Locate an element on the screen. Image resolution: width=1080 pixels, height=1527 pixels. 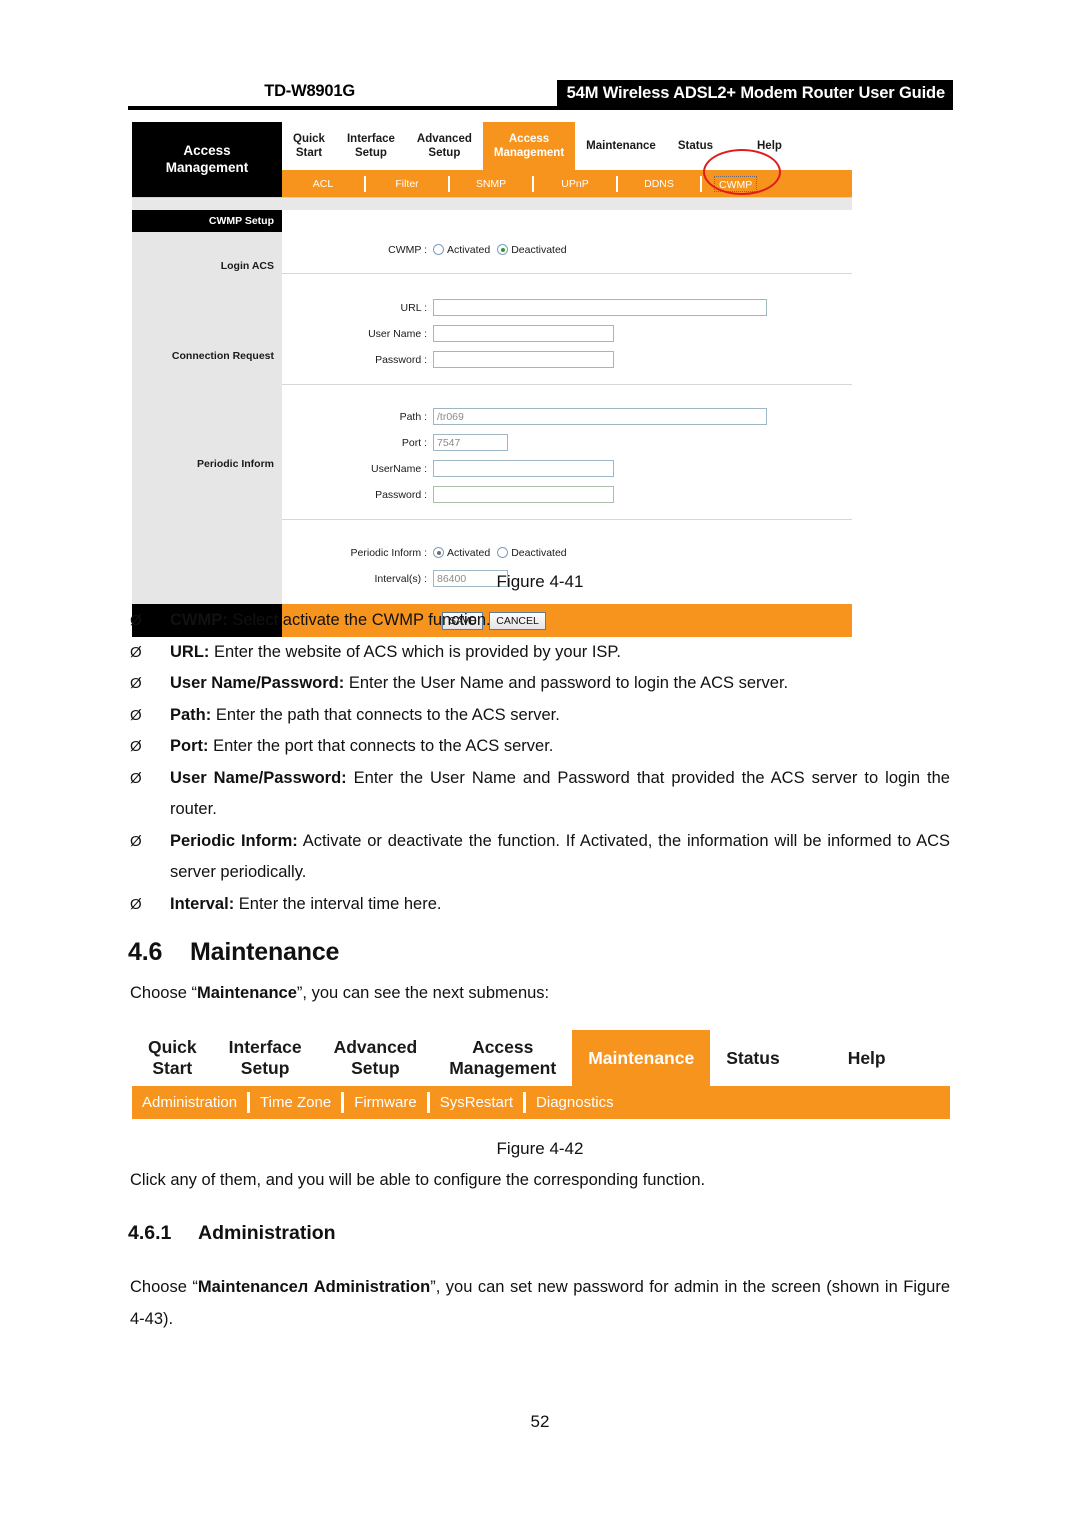
periodic-inform-radio-deactivated: Deactivated is located at coordinates (532, 552).